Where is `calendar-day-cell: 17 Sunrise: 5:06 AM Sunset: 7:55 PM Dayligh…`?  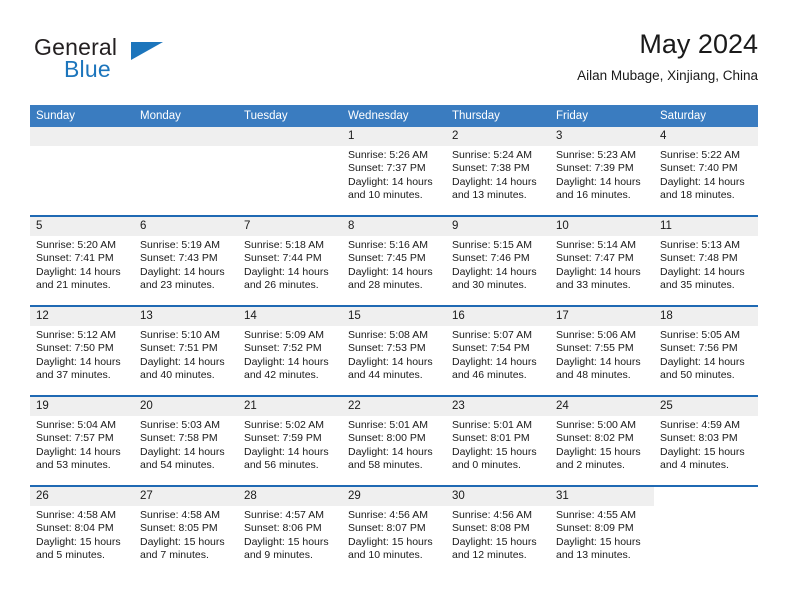 calendar-day-cell: 17 Sunrise: 5:06 AM Sunset: 7:55 PM Dayligh… is located at coordinates (602, 351).